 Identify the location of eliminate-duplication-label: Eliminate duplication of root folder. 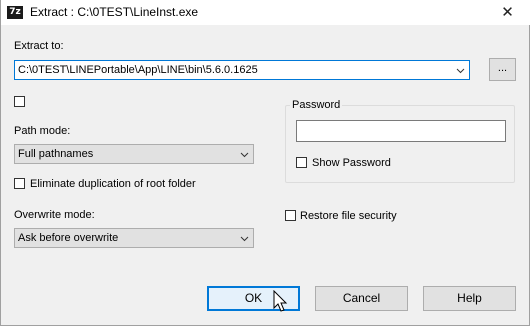
(113, 184).